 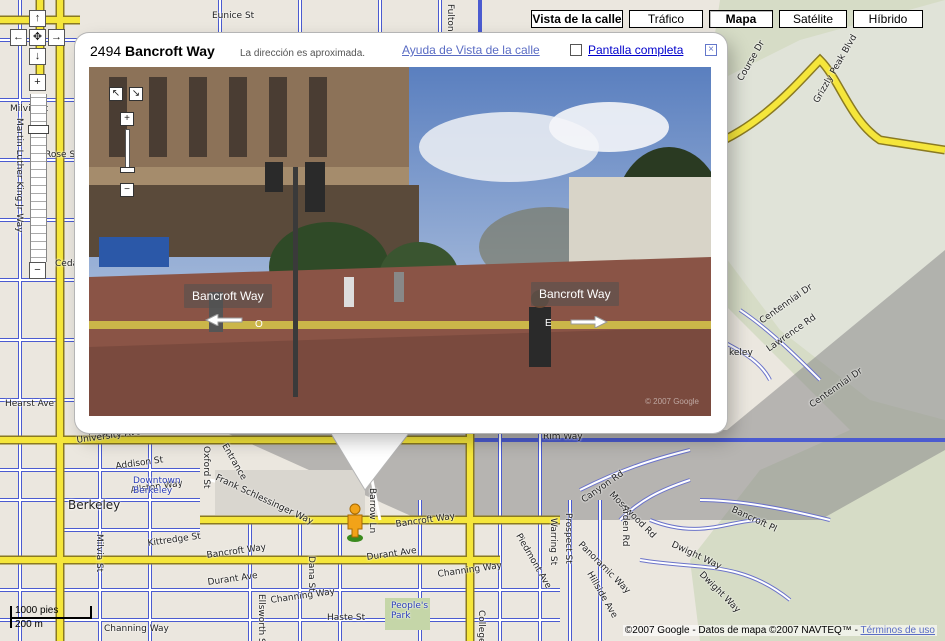 What do you see at coordinates (228, 296) in the screenshot?
I see `pano-label-west: Bancroft Way` at bounding box center [228, 296].